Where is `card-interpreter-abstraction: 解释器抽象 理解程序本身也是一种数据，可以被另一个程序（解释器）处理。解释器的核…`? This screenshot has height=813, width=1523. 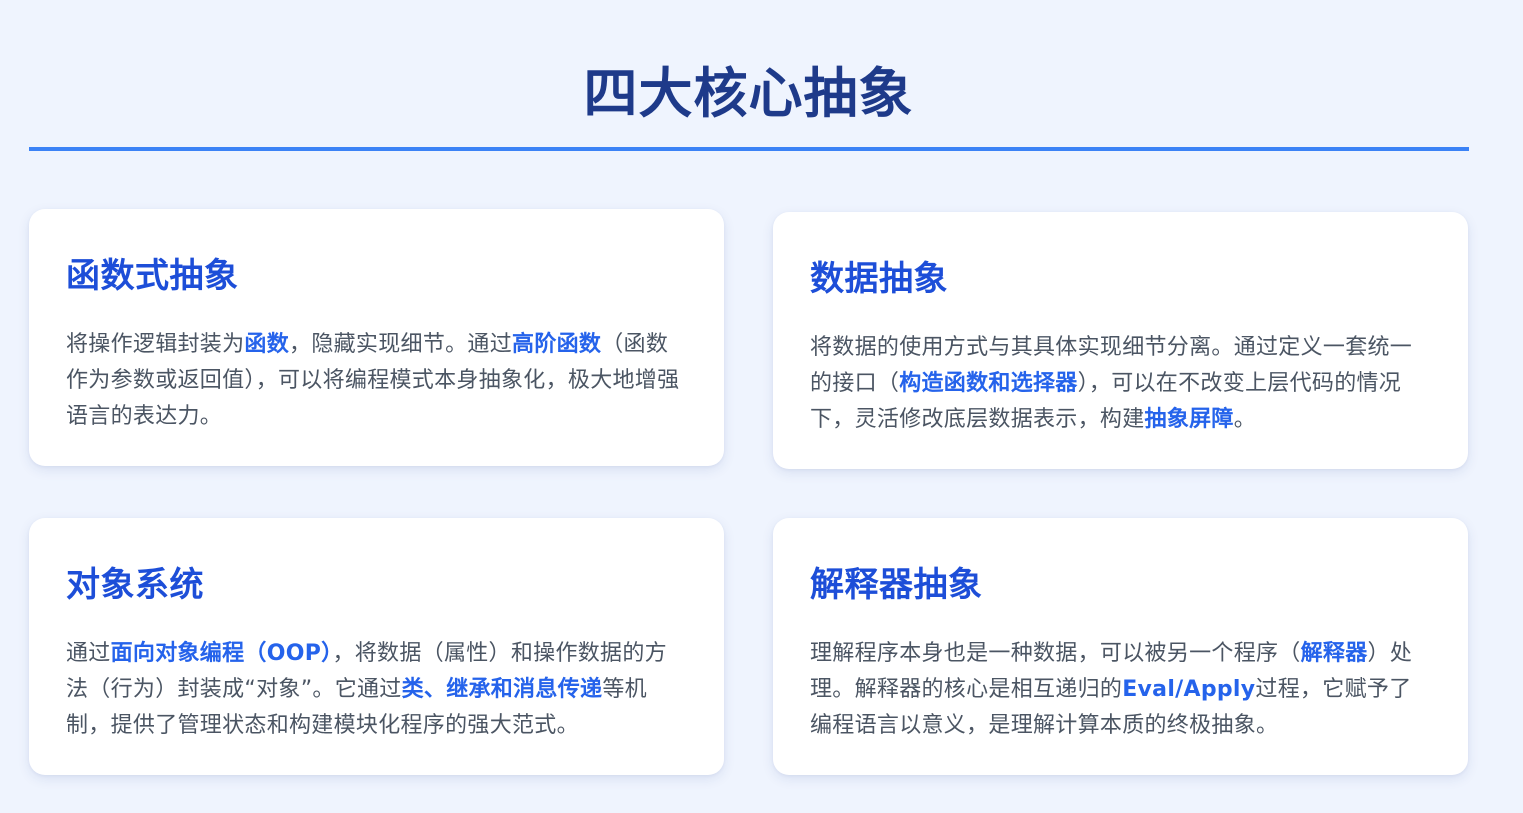 card-interpreter-abstraction: 解释器抽象 理解程序本身也是一种数据，可以被另一个程序（解释器）处理。解释器的核… is located at coordinates (1120, 646).